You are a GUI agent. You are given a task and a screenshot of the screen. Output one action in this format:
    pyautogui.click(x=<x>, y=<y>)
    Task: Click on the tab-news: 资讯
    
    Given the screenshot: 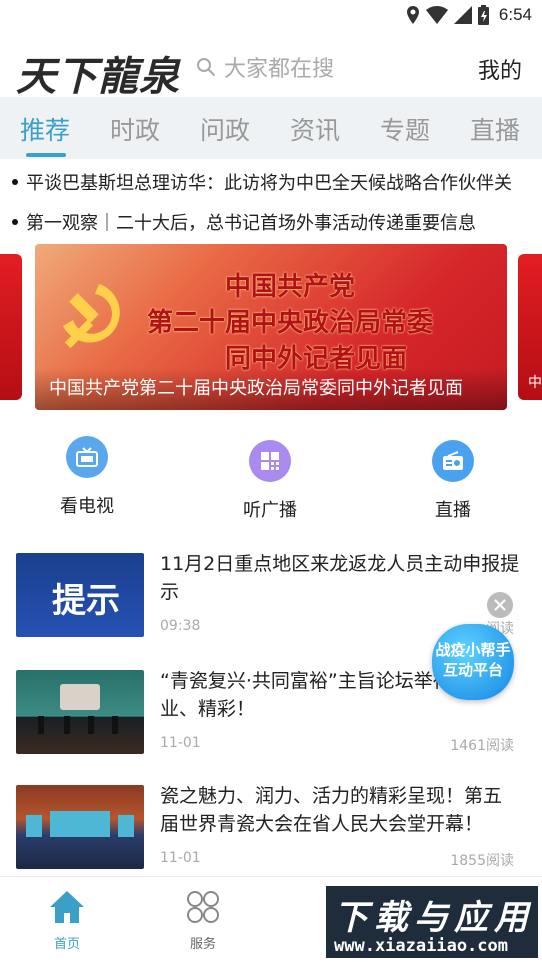 What is the action you would take?
    pyautogui.click(x=315, y=128)
    